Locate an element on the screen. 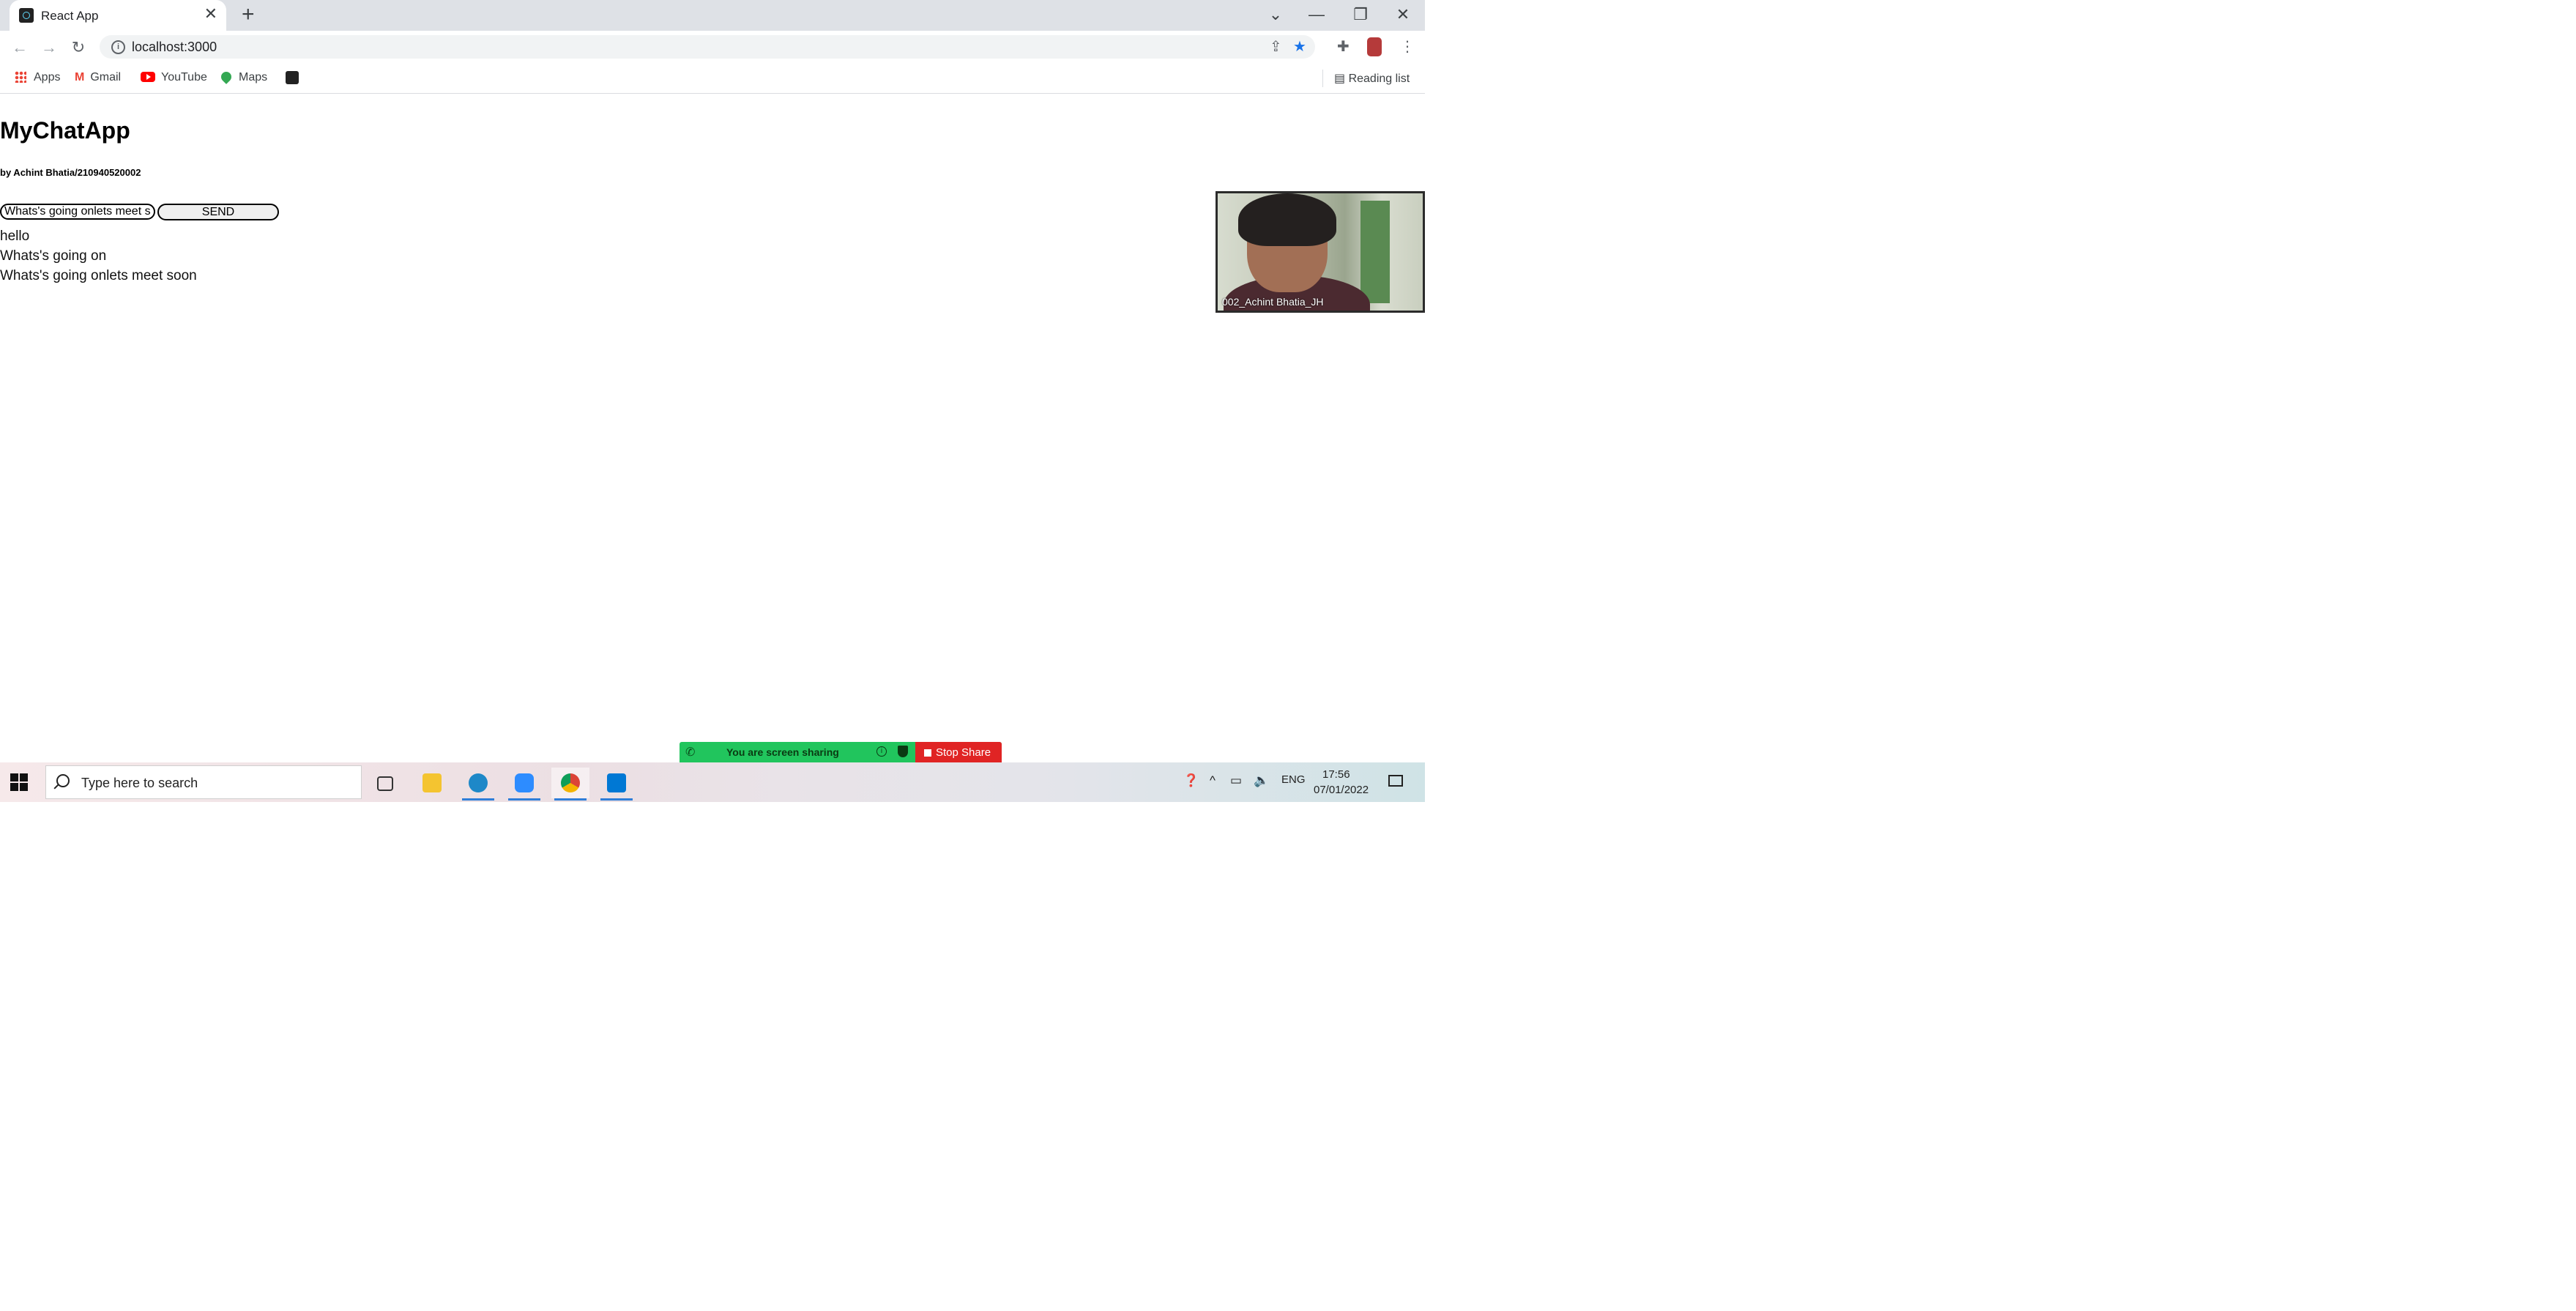 Image resolution: width=2576 pixels, height=1311 pixels. browser-toolbar: ← → ↻ i localhost:3000 ⇪ ★ ✚ ⋮ is located at coordinates (712, 48).